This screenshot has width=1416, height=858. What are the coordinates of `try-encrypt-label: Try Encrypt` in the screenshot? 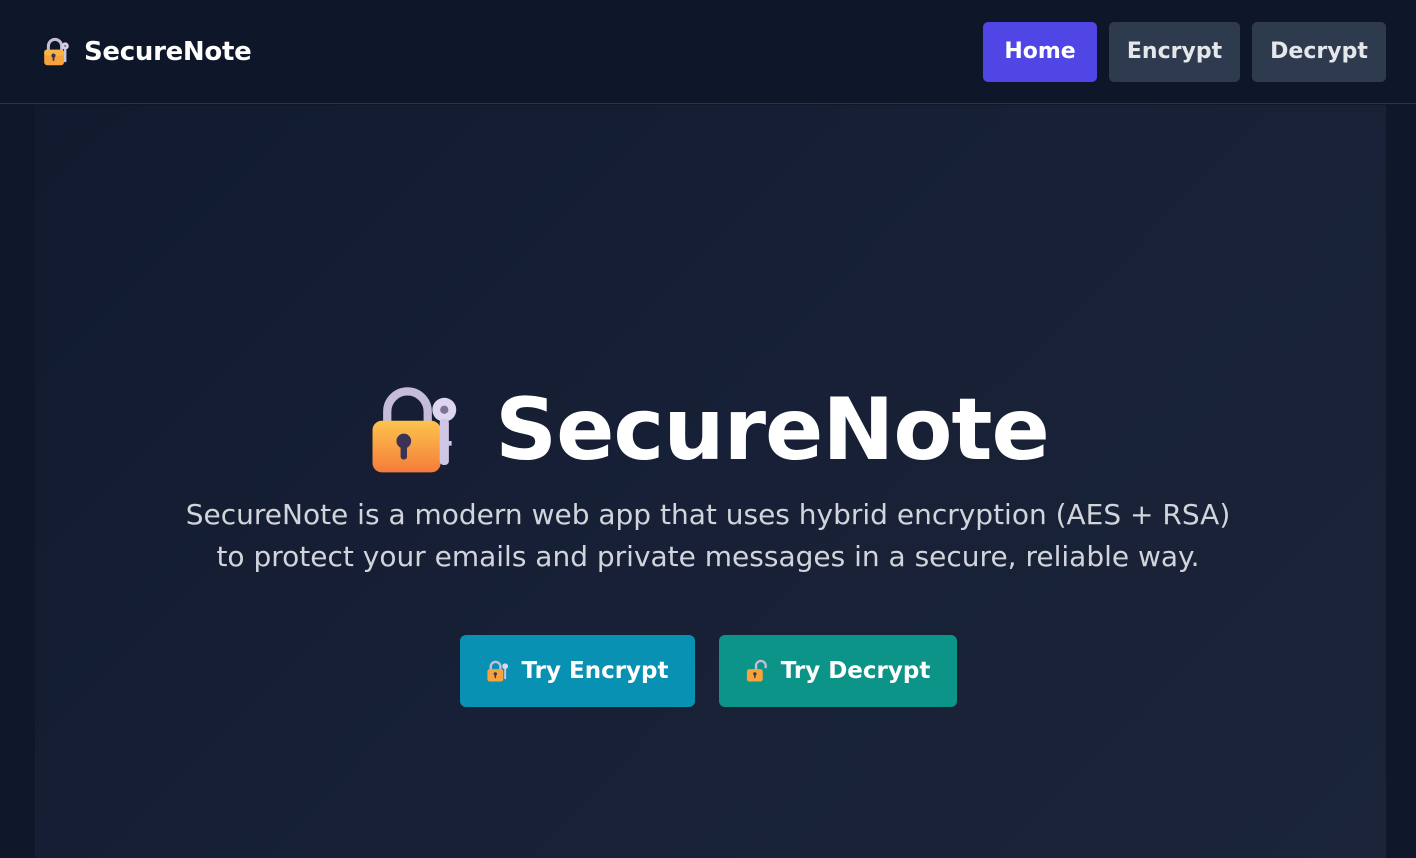 It's located at (595, 671).